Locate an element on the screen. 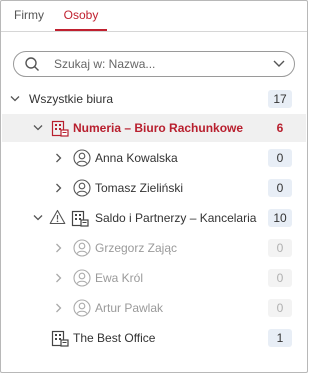 This screenshot has height=373, width=320. person-label: Grzegorz Zając is located at coordinates (136, 248).